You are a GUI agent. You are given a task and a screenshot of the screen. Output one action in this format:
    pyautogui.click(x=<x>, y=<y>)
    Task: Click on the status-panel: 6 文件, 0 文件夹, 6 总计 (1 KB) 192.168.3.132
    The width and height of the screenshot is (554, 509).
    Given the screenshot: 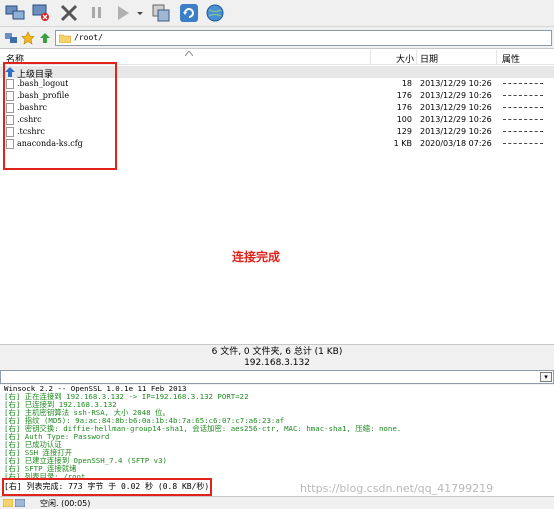 What is the action you would take?
    pyautogui.click(x=277, y=356)
    